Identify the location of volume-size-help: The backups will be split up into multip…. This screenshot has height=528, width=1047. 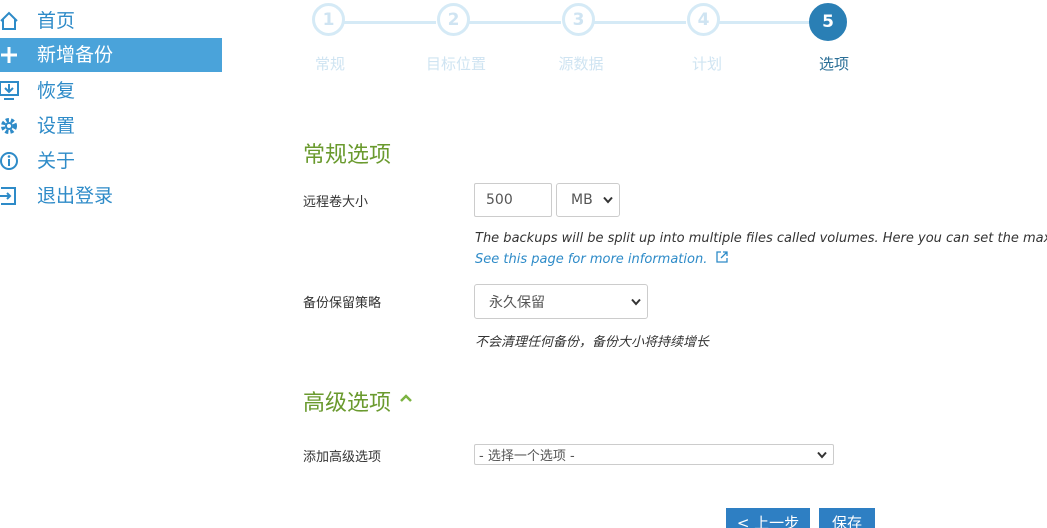
(761, 238).